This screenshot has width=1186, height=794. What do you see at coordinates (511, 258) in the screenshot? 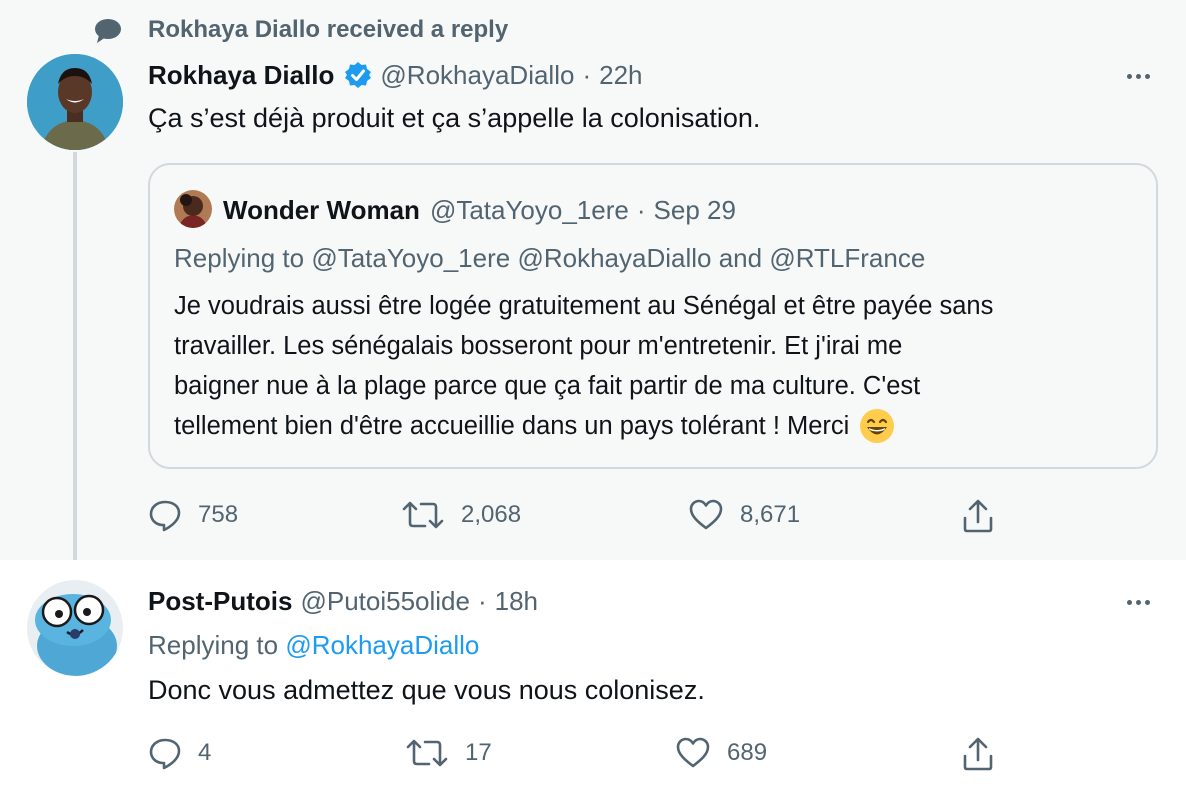
I see `replying-handles: @TataYoyo_1ere @RokhayaDiallo` at bounding box center [511, 258].